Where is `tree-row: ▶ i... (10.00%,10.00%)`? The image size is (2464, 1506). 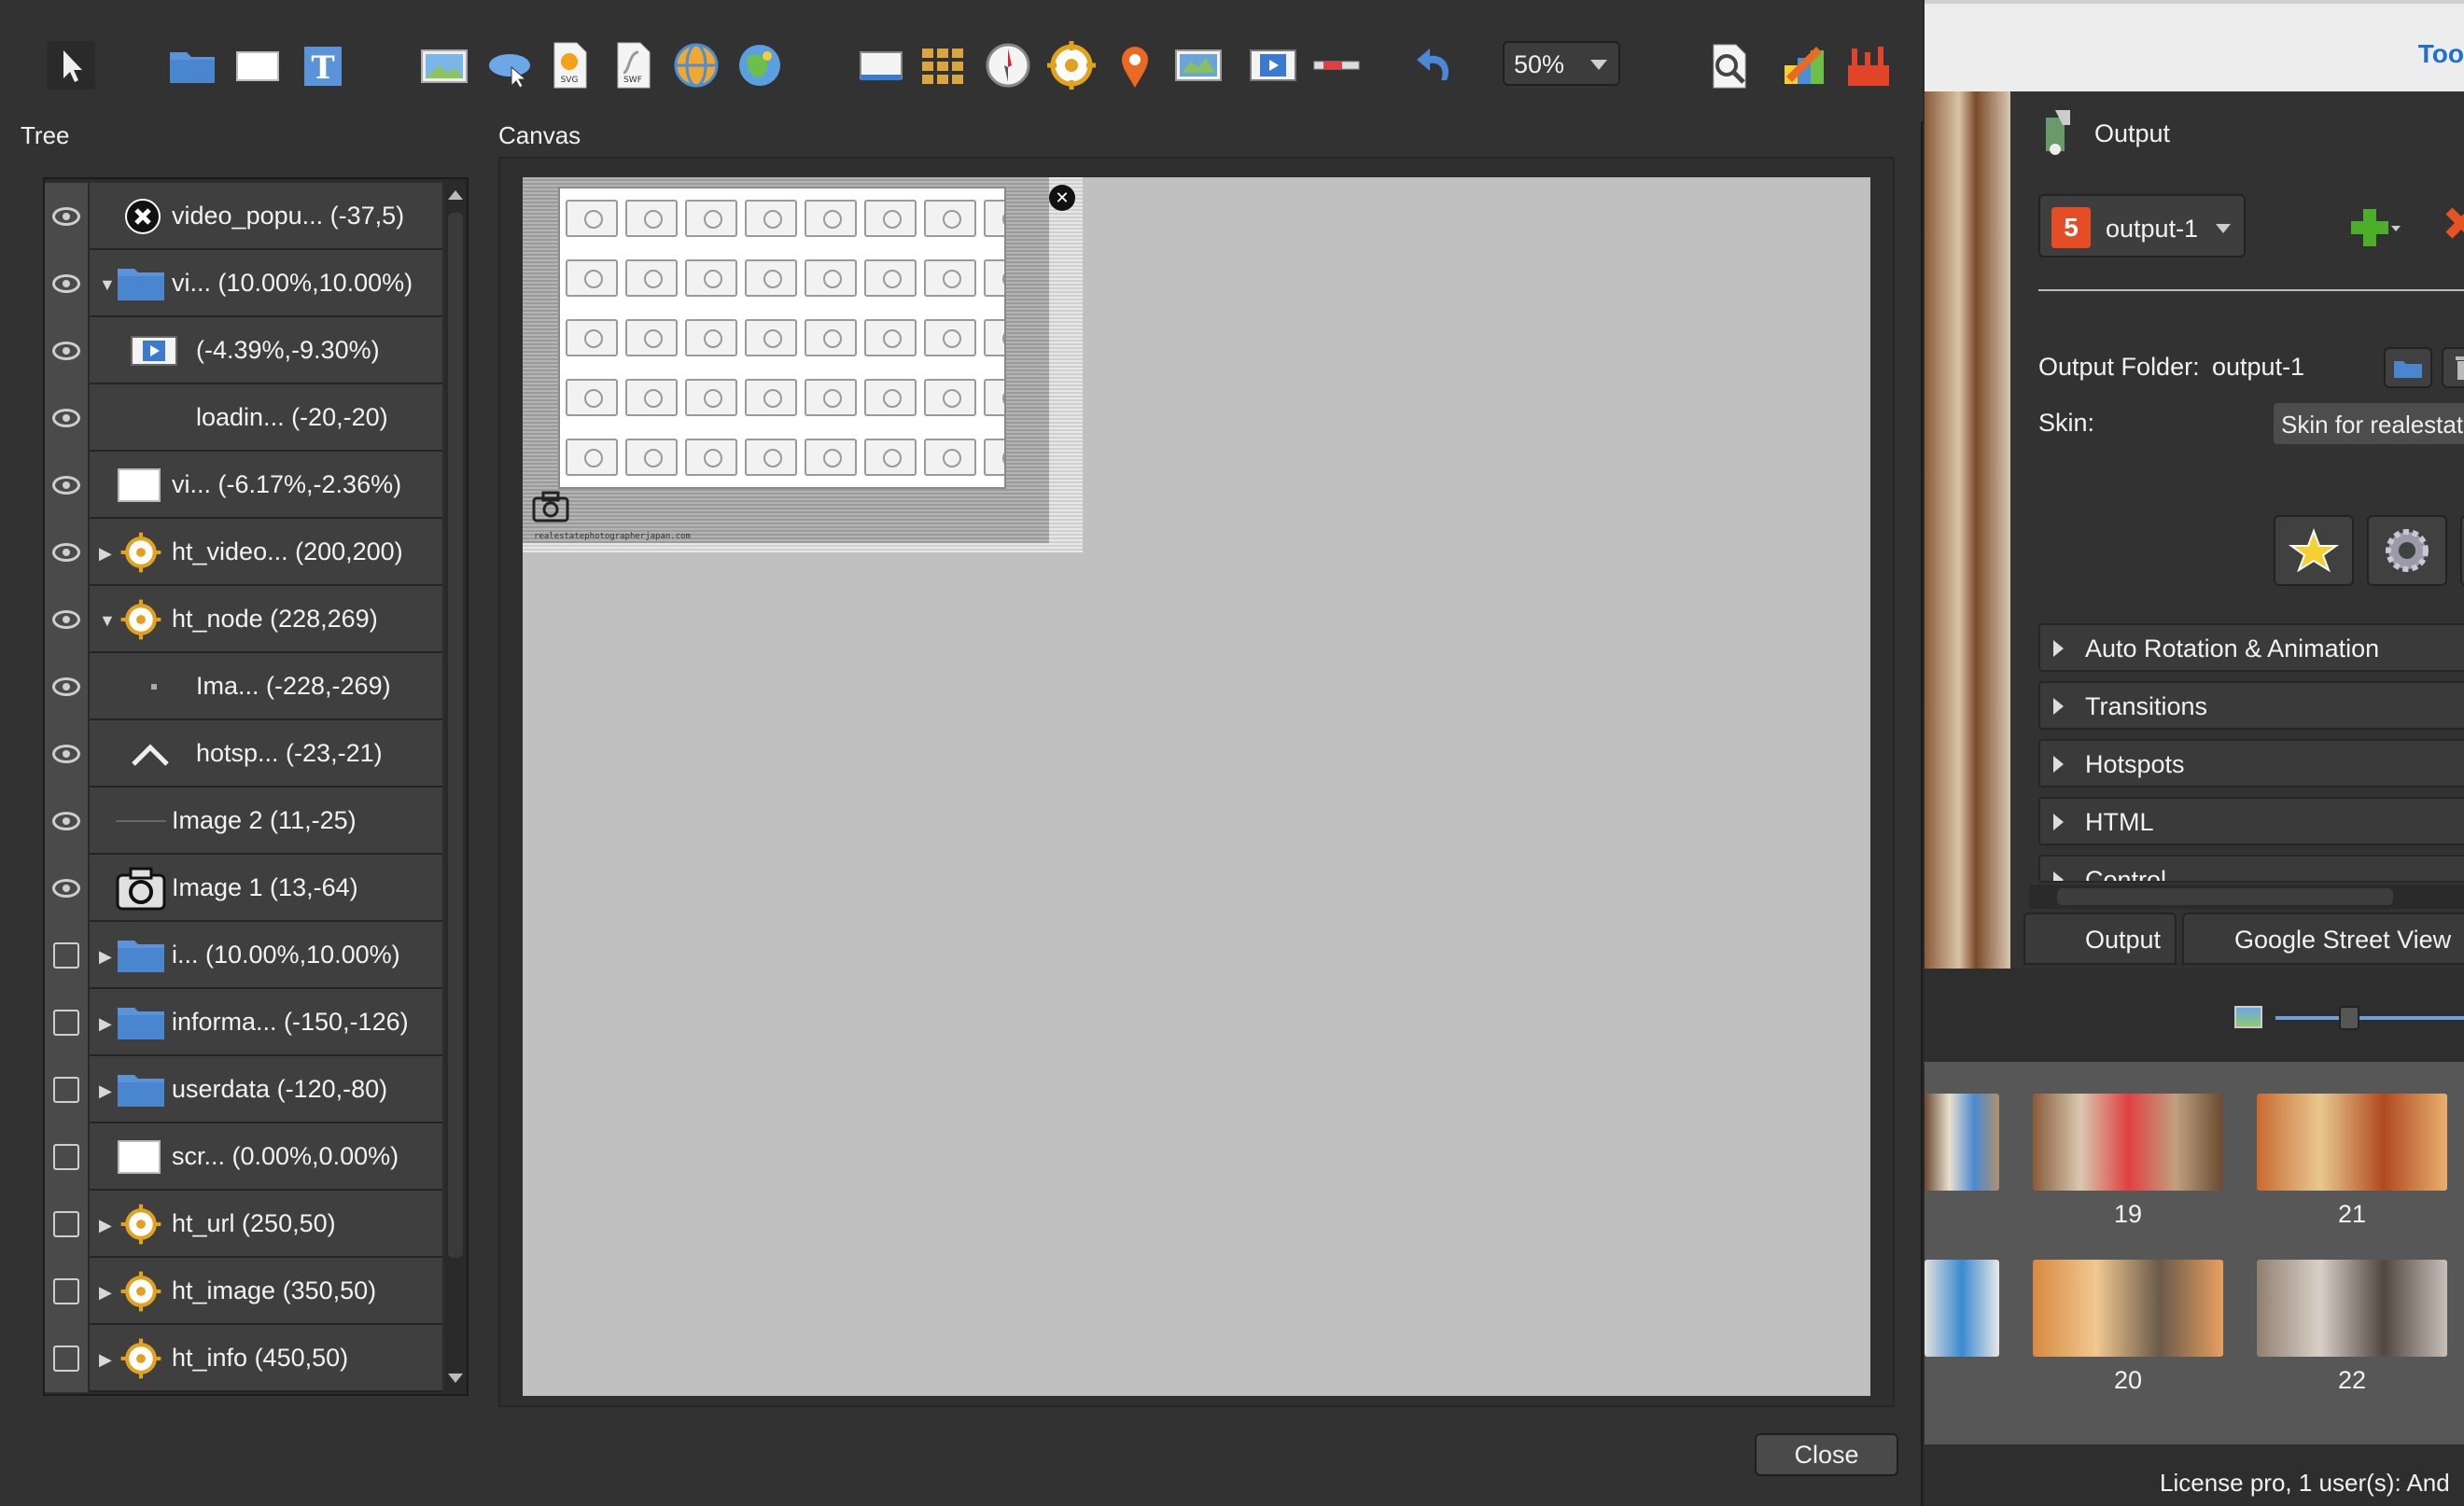
tree-row: ▶ i... (10.00%,10.00%) is located at coordinates (243, 955).